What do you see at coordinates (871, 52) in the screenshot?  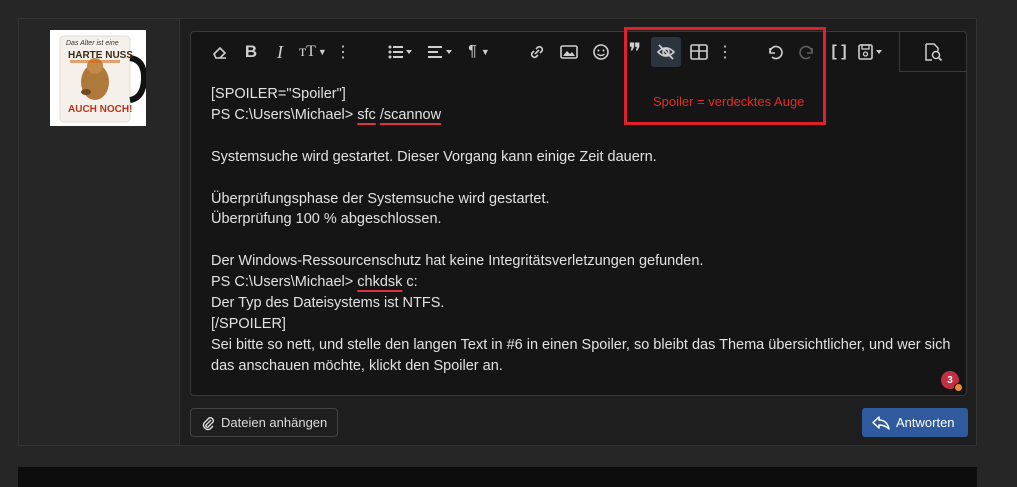 I see `save-draft-icon` at bounding box center [871, 52].